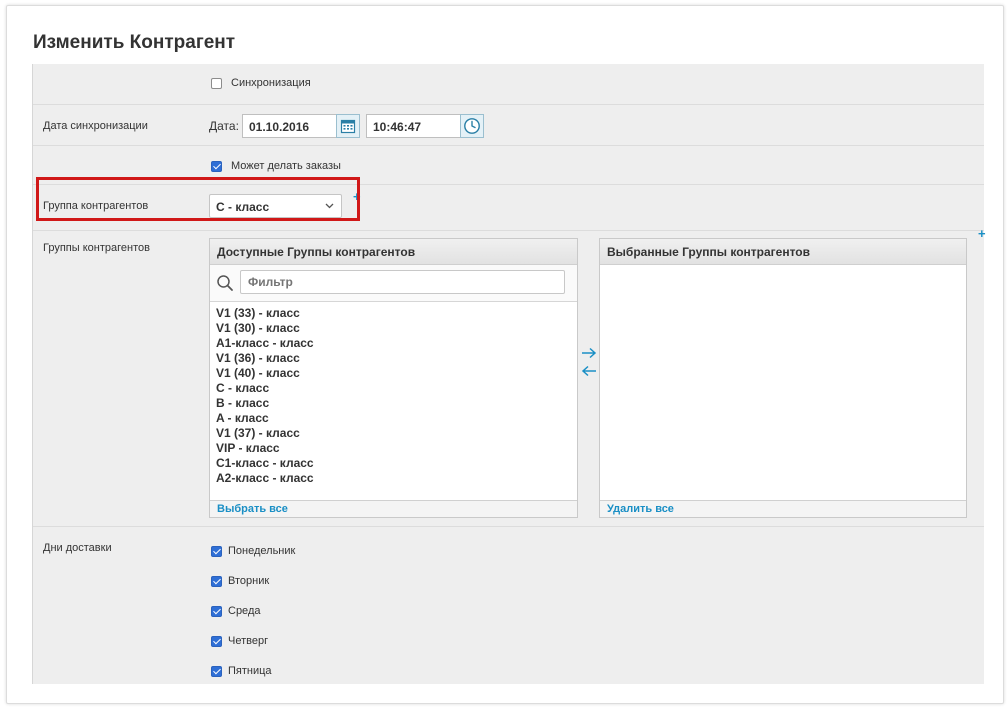 This screenshot has height=709, width=1008. What do you see at coordinates (783, 508) in the screenshot?
I see `remove-all-link: Удалить все` at bounding box center [783, 508].